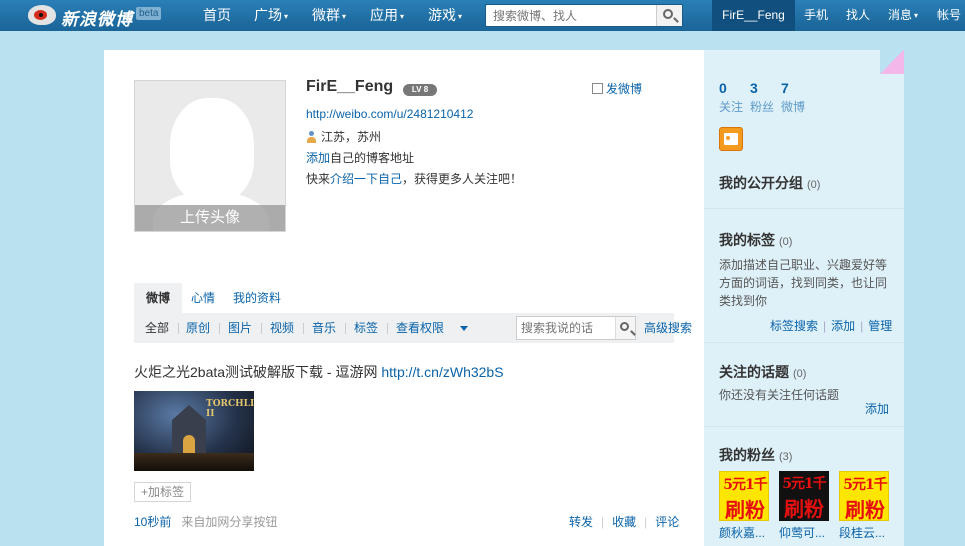 The image size is (965, 546). I want to click on post-link: http://t.cn/zWh32bS, so click(442, 372).